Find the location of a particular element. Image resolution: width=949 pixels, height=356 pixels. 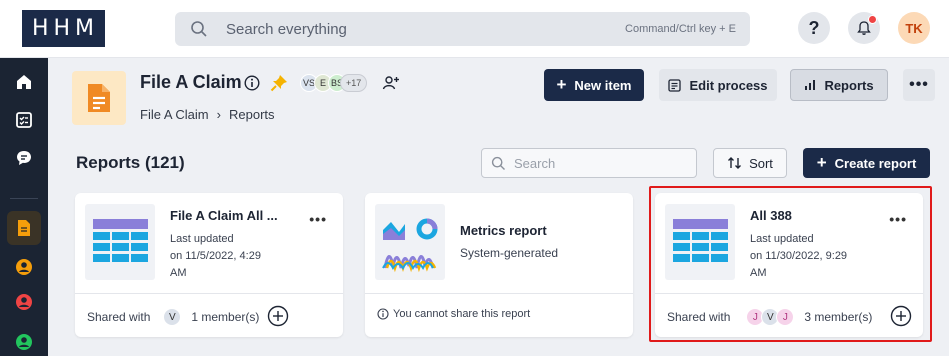

report-meta: System-generated is located at coordinates (520, 253).